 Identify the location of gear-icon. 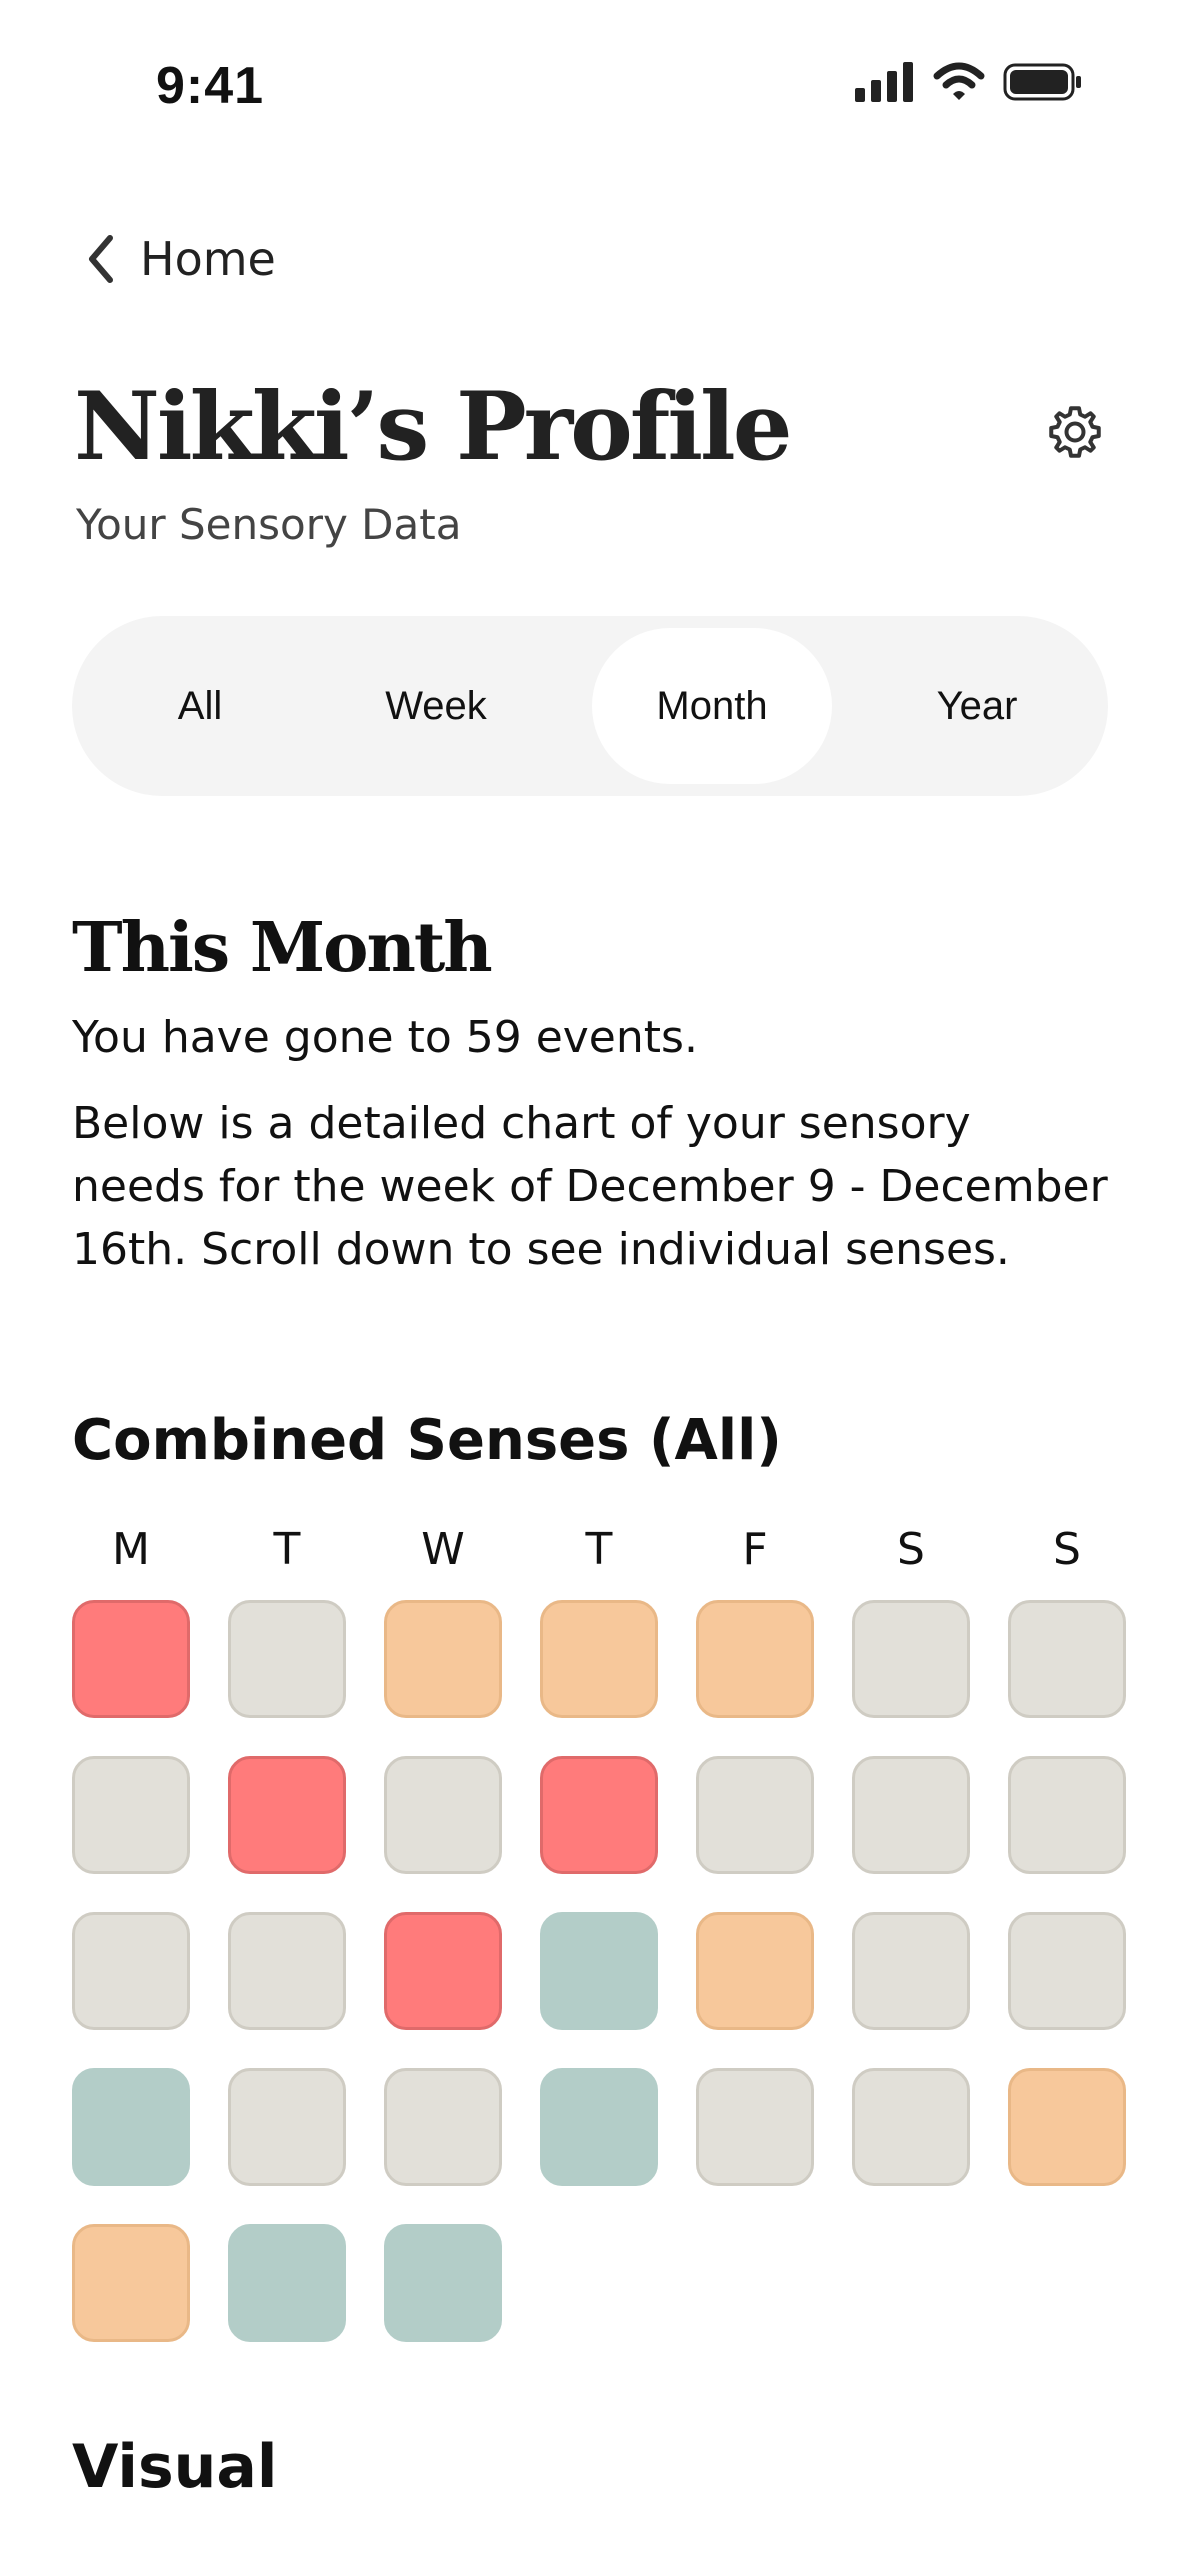
(1075, 432).